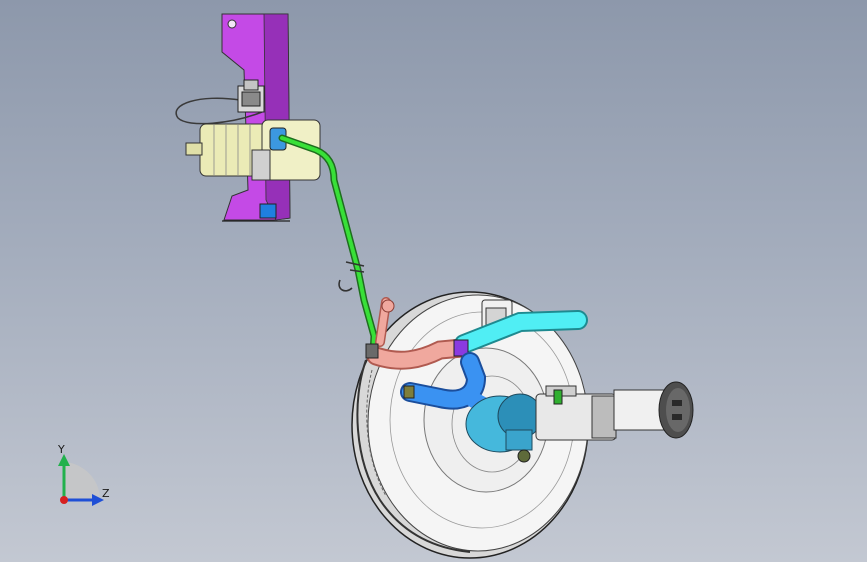 This screenshot has width=867, height=562. What do you see at coordinates (194, 149) in the screenshot?
I see `motor-shaft` at bounding box center [194, 149].